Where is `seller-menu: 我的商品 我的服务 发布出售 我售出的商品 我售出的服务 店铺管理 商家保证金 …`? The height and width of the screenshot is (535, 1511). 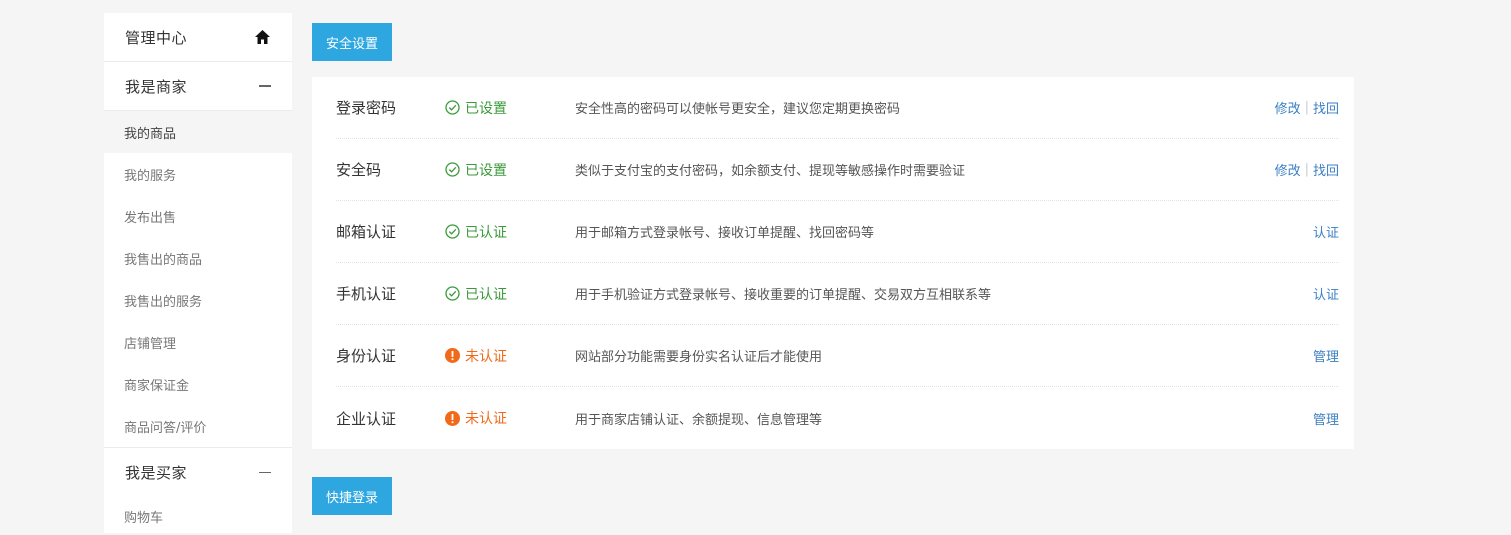
seller-menu: 我的商品 我的服务 发布出售 我售出的商品 我售出的服务 店铺管理 商家保证金 … is located at coordinates (198, 279).